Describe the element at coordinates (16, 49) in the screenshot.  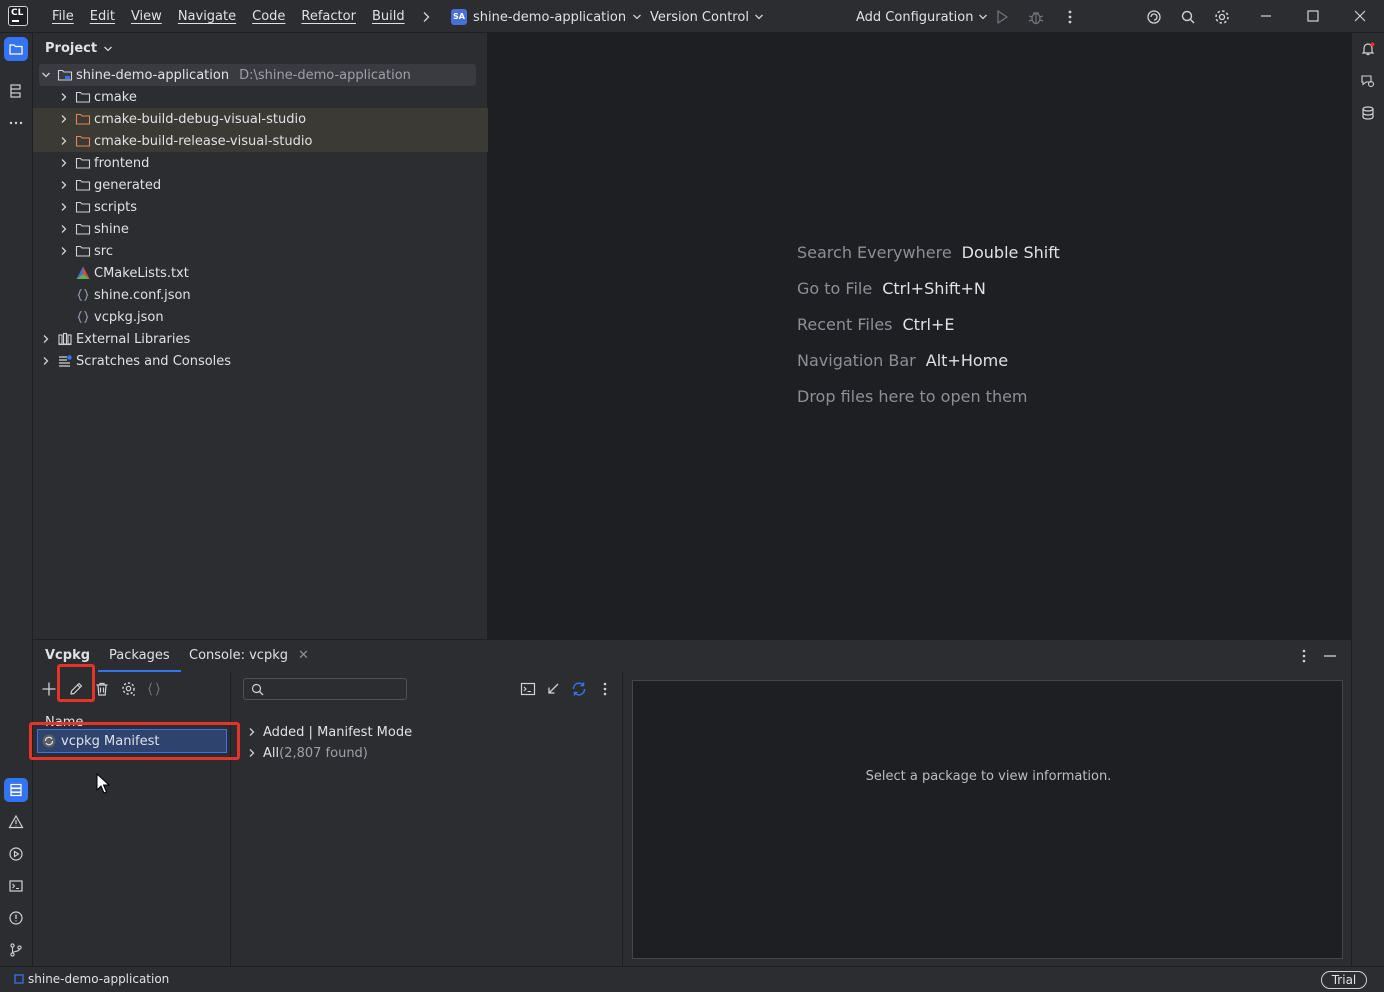
I see `project-tool-button` at that location.